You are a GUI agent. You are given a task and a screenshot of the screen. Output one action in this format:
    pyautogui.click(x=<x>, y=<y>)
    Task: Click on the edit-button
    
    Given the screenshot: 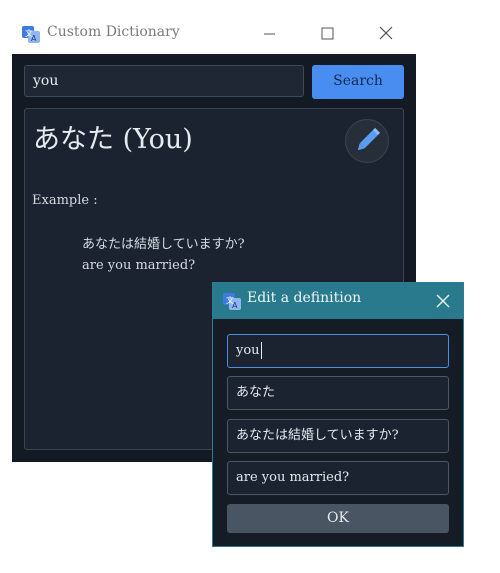 What is the action you would take?
    pyautogui.click(x=367, y=141)
    